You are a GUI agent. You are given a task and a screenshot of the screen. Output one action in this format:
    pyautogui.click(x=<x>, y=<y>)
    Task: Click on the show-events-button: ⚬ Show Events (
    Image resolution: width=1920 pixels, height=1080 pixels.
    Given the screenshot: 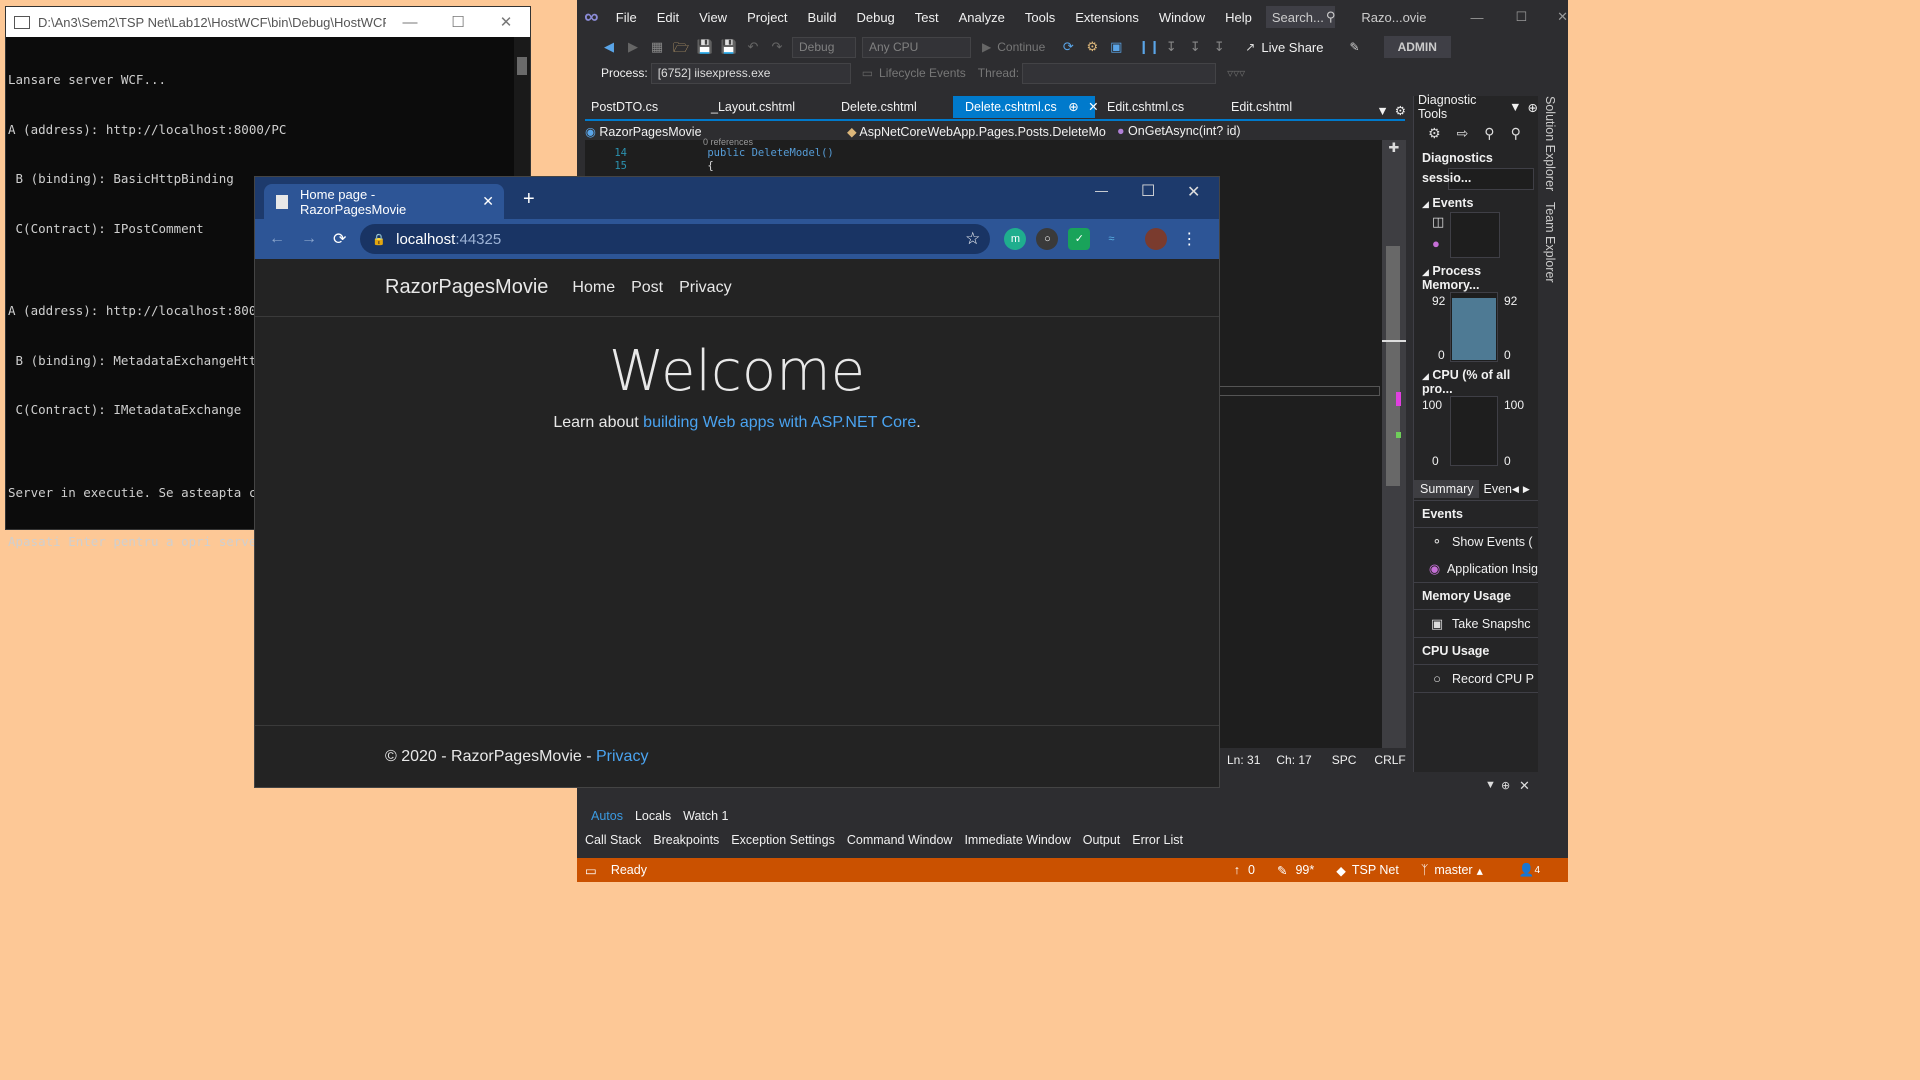 What is the action you would take?
    pyautogui.click(x=1476, y=541)
    